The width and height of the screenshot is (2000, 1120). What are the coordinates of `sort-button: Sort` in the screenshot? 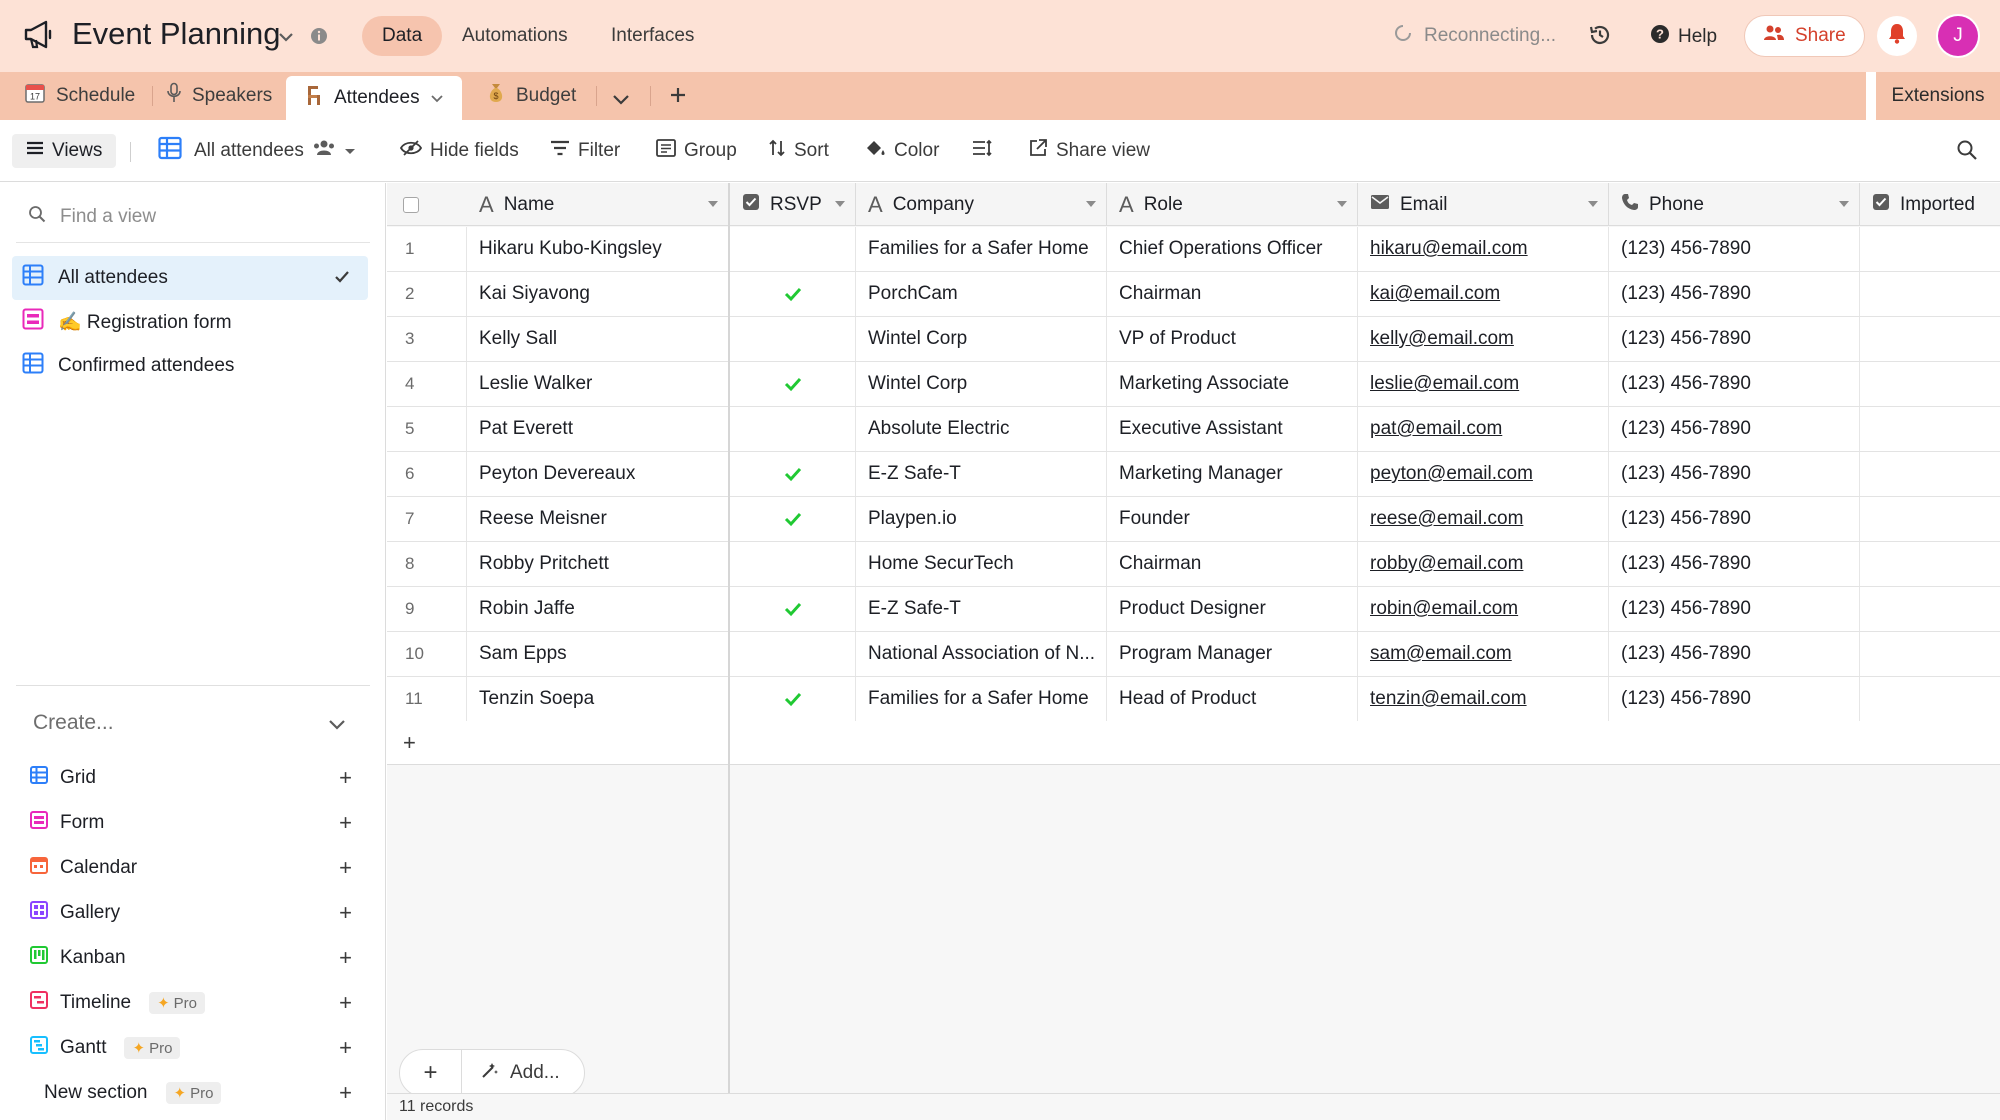 It's located at (798, 151).